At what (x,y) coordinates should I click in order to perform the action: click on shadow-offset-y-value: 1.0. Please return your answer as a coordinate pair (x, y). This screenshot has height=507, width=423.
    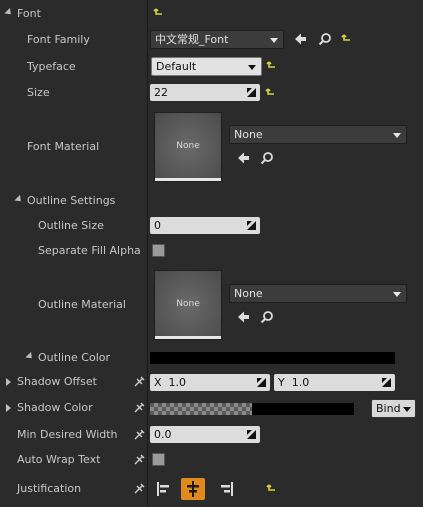
    Looking at the image, I should click on (300, 382).